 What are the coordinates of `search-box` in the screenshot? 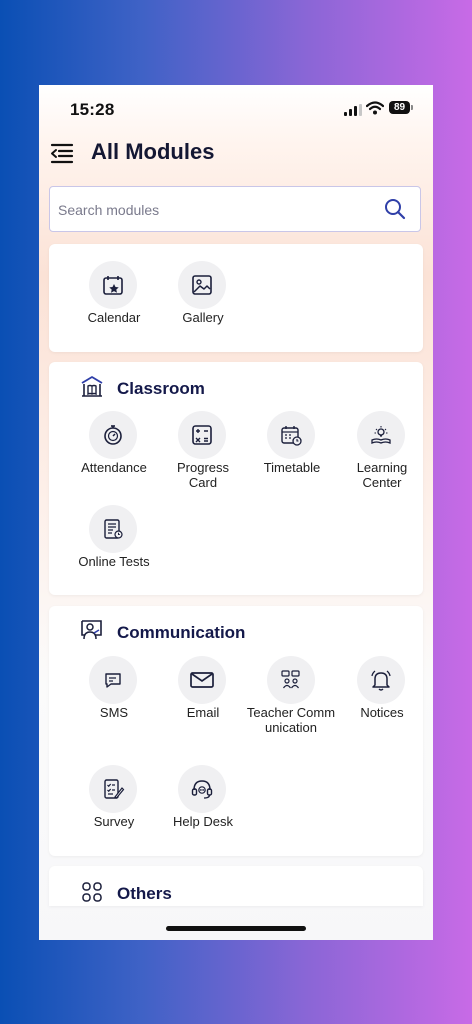 It's located at (235, 209).